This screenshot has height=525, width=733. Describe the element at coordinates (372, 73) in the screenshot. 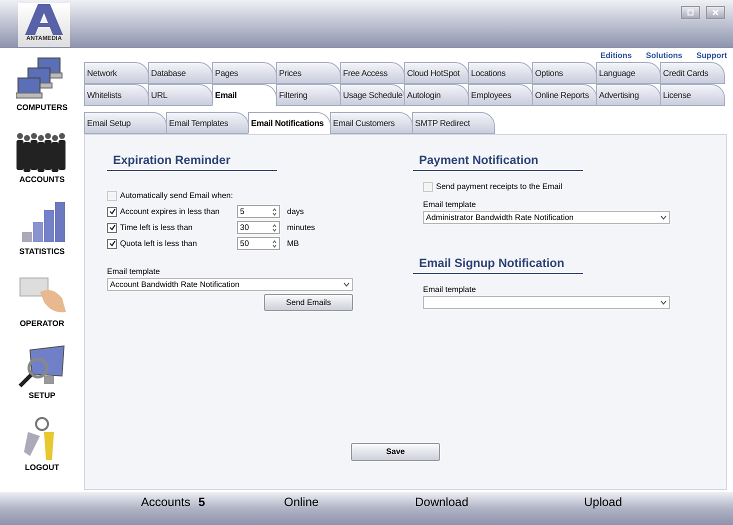

I see `tab: Free Access` at that location.